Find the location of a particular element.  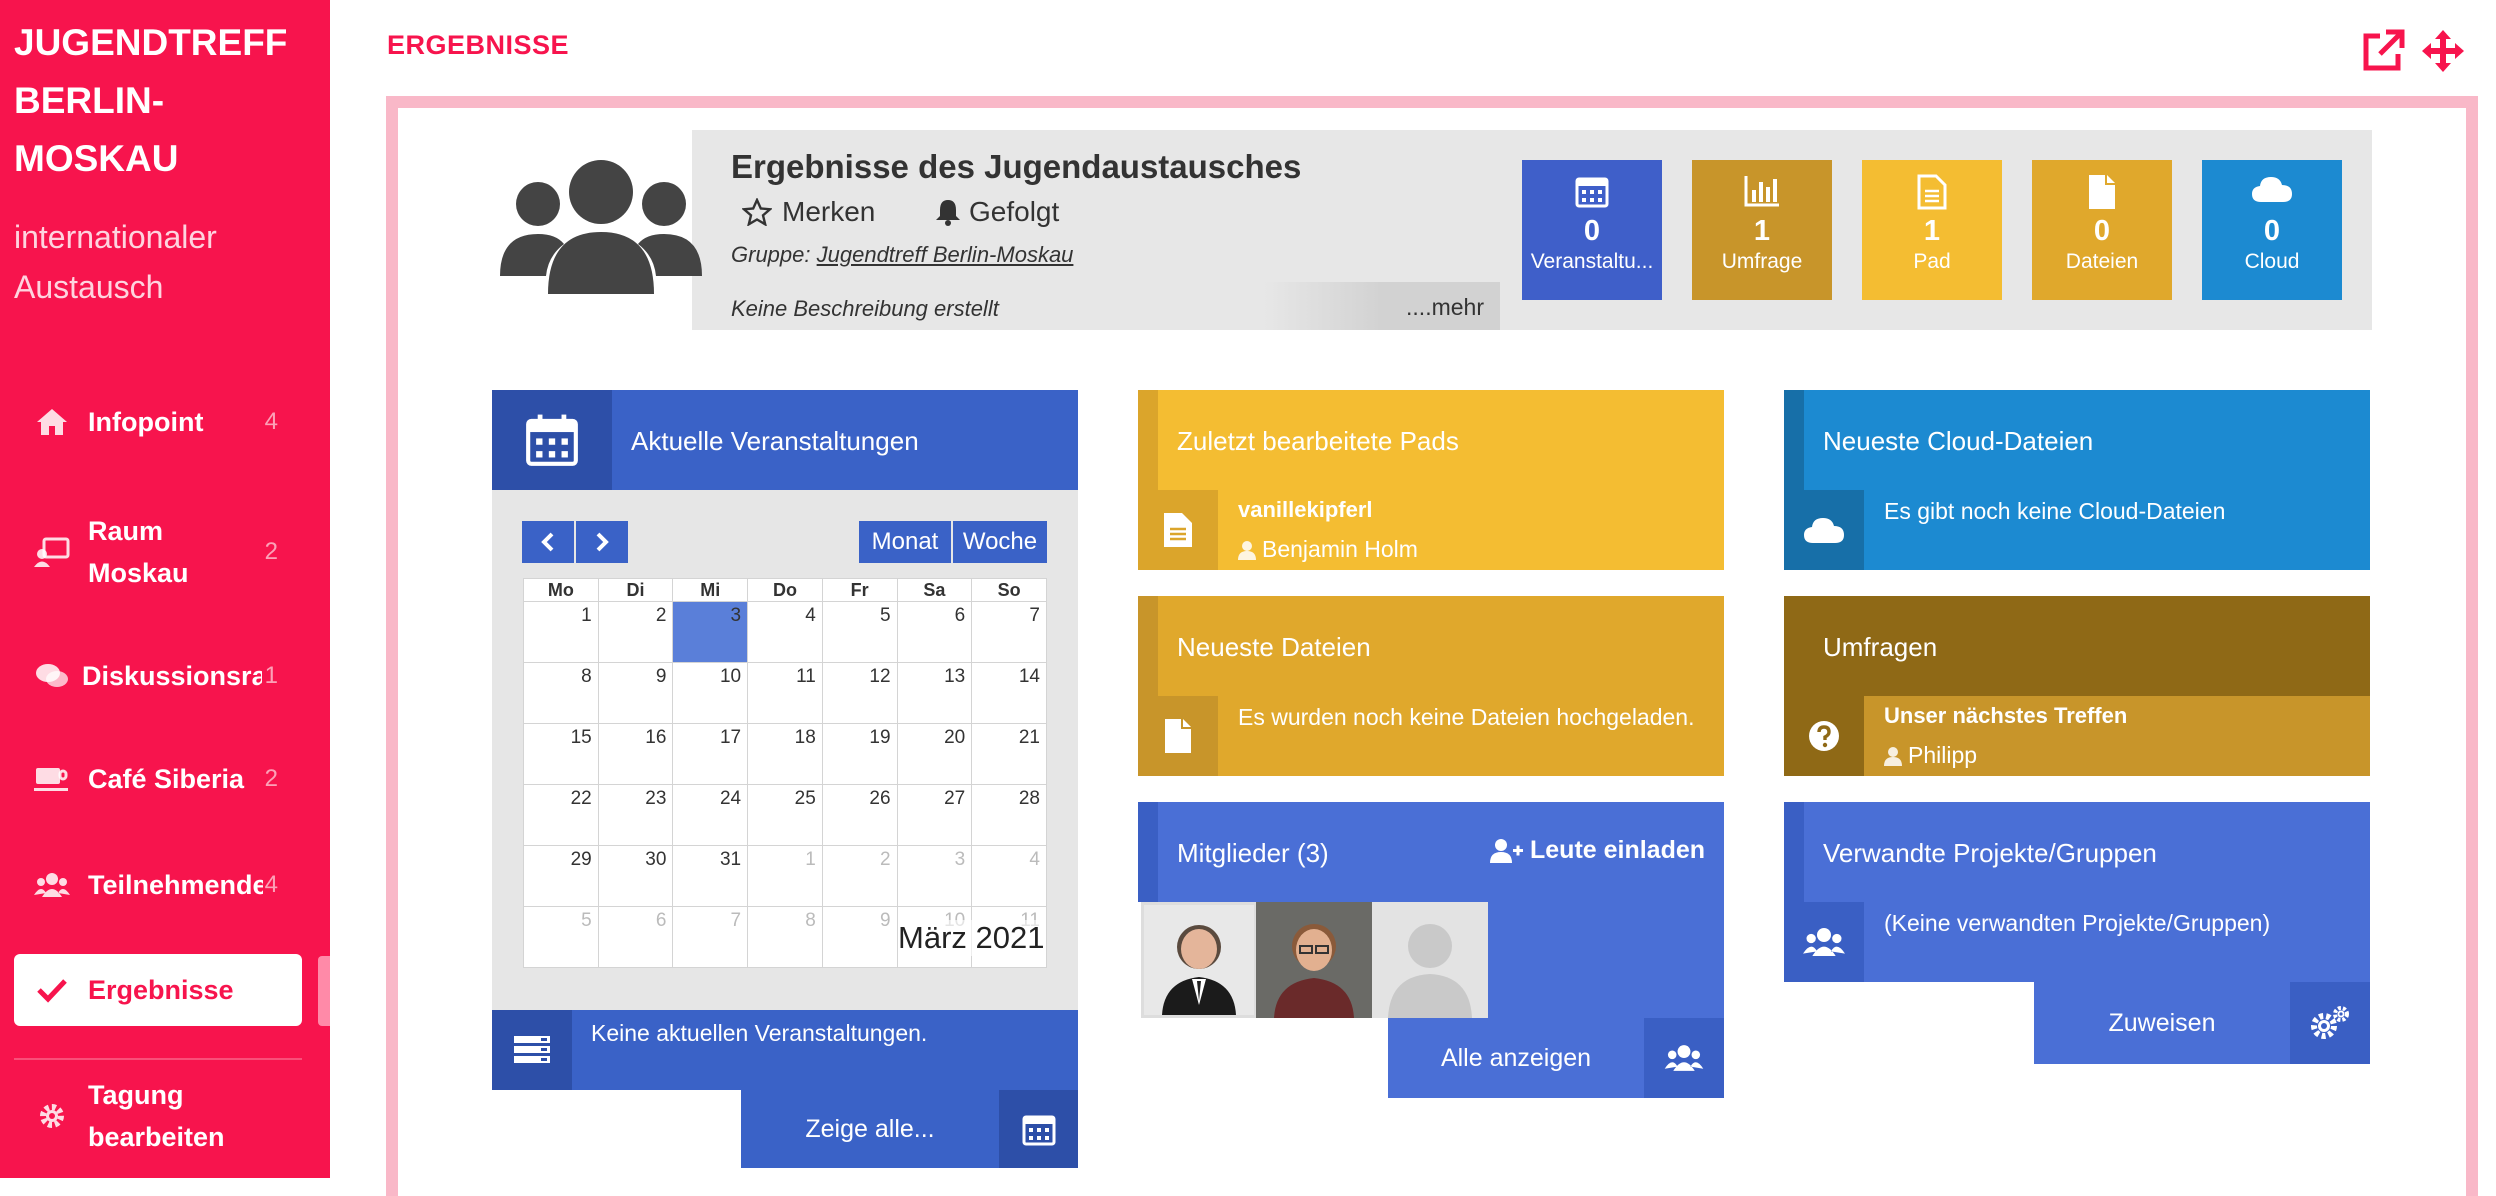

calendar-week: 15 16 17 18 19 20 21 is located at coordinates (785, 754).